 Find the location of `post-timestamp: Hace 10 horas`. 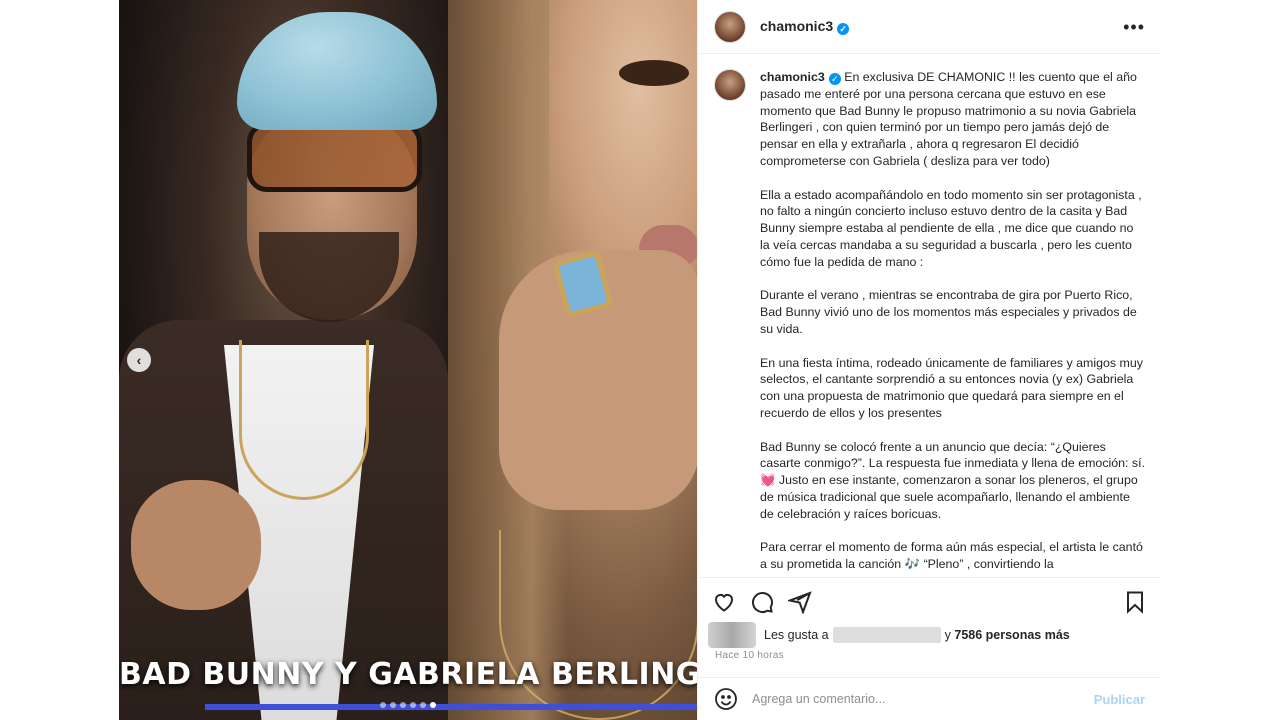

post-timestamp: Hace 10 horas is located at coordinates (749, 655).